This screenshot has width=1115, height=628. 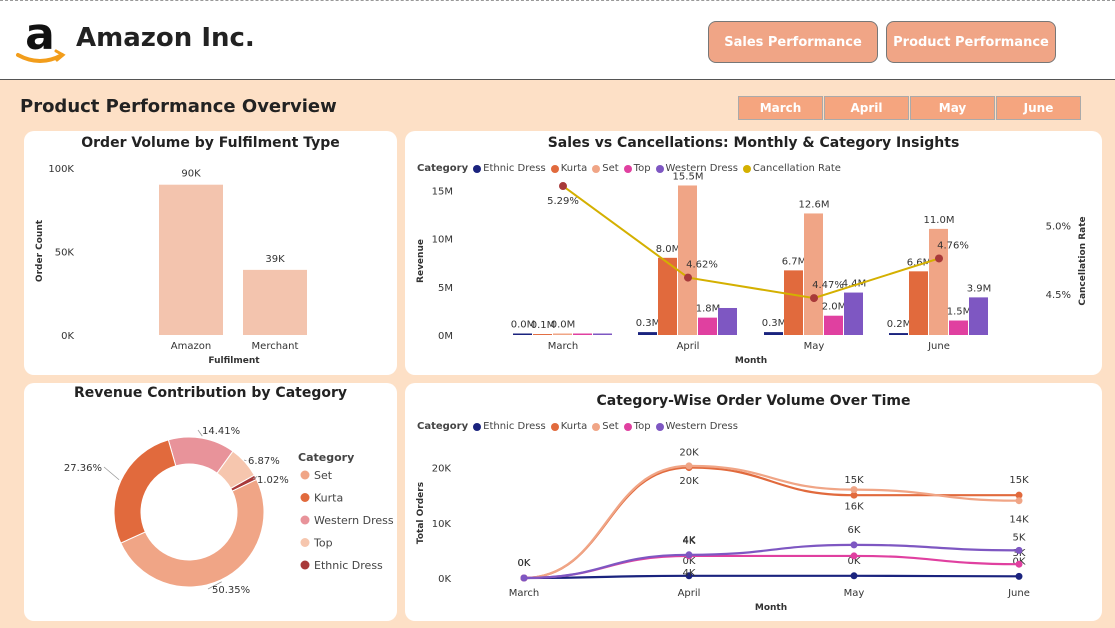 I want to click on point-set, so click(x=1019, y=501).